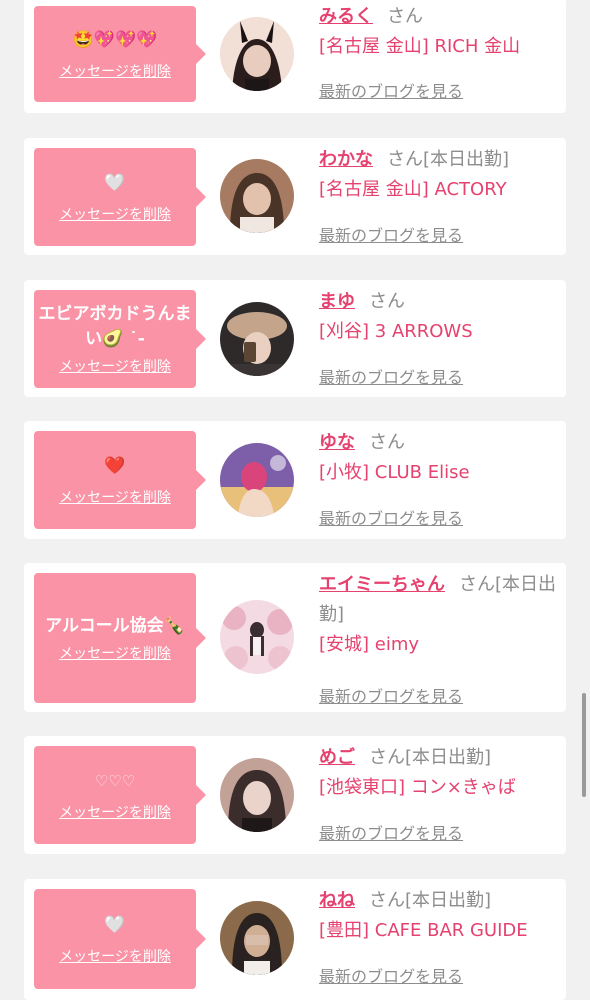 The width and height of the screenshot is (590, 1000). I want to click on message-bubble: アルコール協会🍾 メッセージを削除, so click(120, 638).